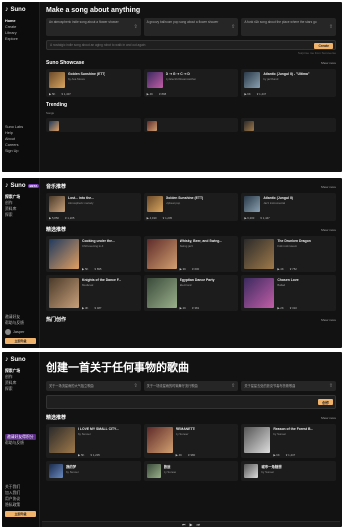  What do you see at coordinates (184, 524) in the screenshot?
I see `previous-icon: ⏮` at bounding box center [184, 524].